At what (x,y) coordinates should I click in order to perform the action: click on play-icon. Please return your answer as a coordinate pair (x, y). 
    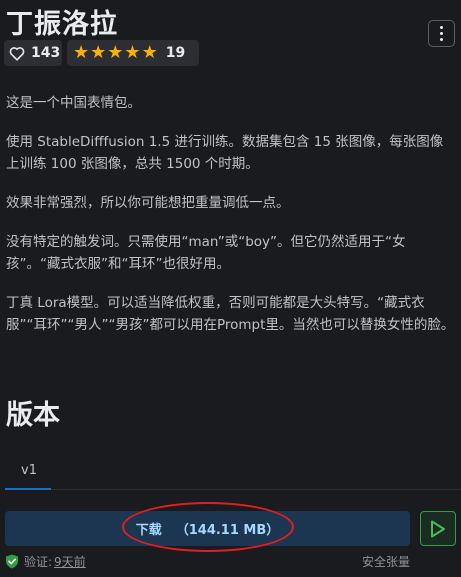
    Looking at the image, I should click on (438, 528).